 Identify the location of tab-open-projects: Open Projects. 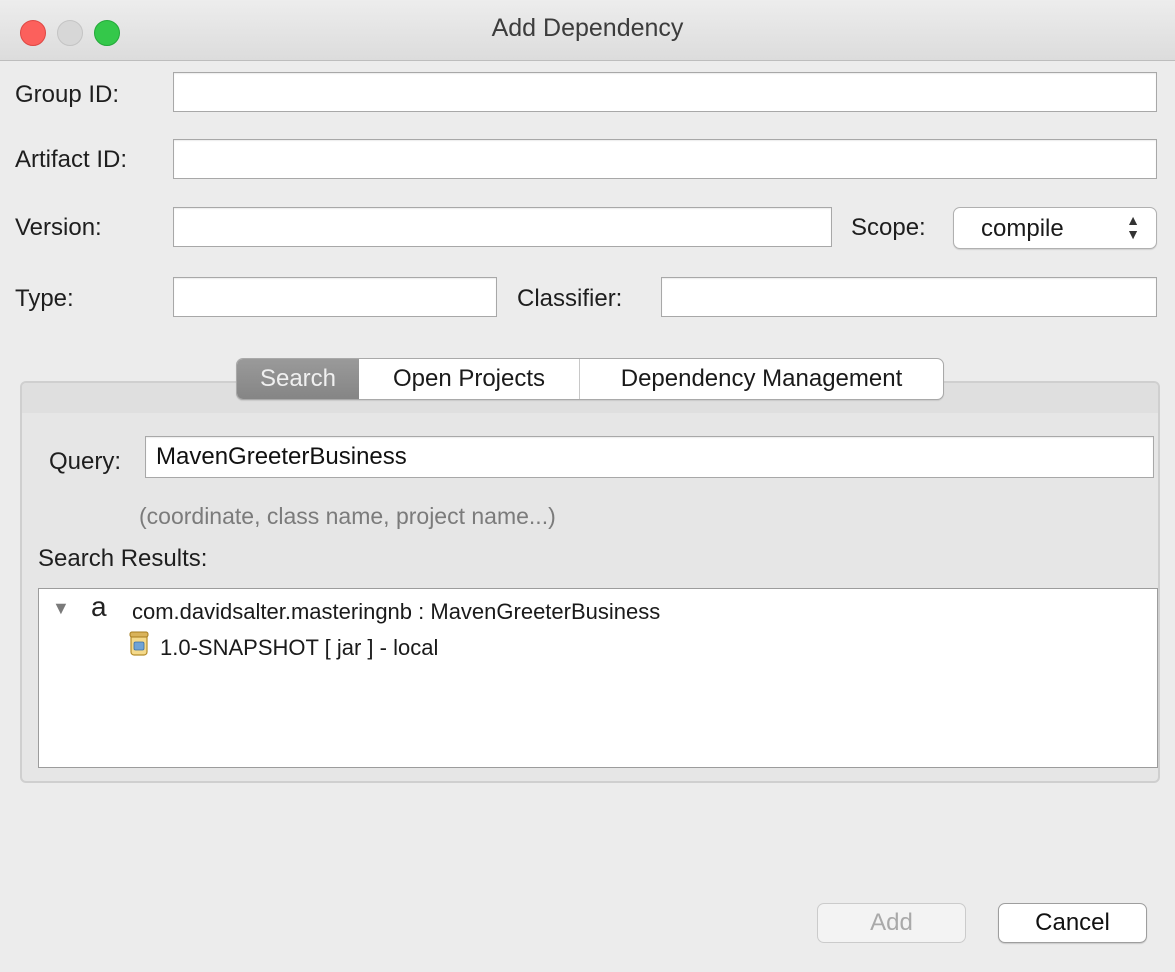
(469, 379).